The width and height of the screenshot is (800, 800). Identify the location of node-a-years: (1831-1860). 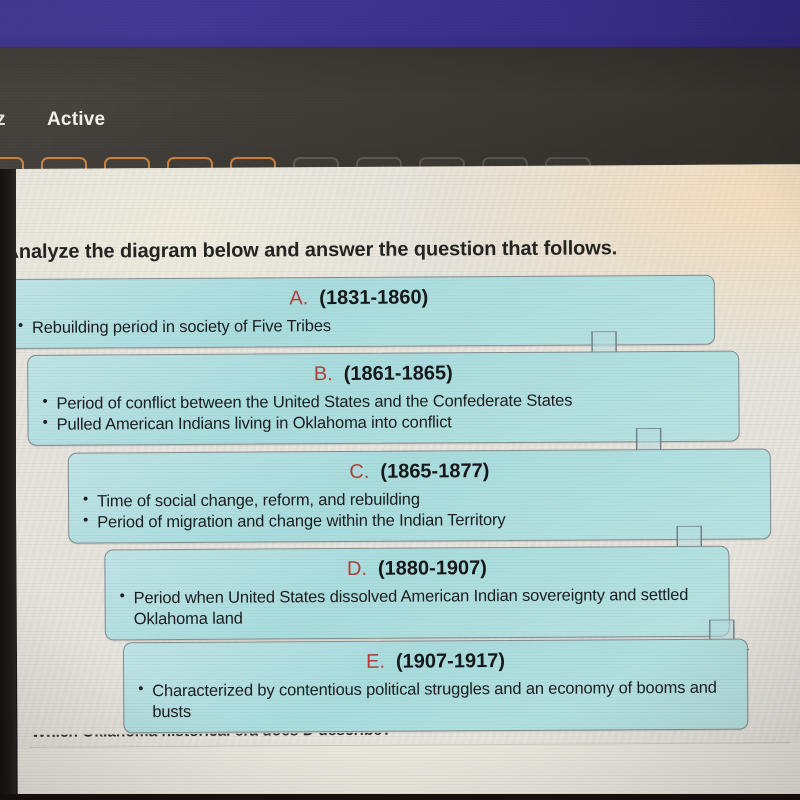
(374, 298).